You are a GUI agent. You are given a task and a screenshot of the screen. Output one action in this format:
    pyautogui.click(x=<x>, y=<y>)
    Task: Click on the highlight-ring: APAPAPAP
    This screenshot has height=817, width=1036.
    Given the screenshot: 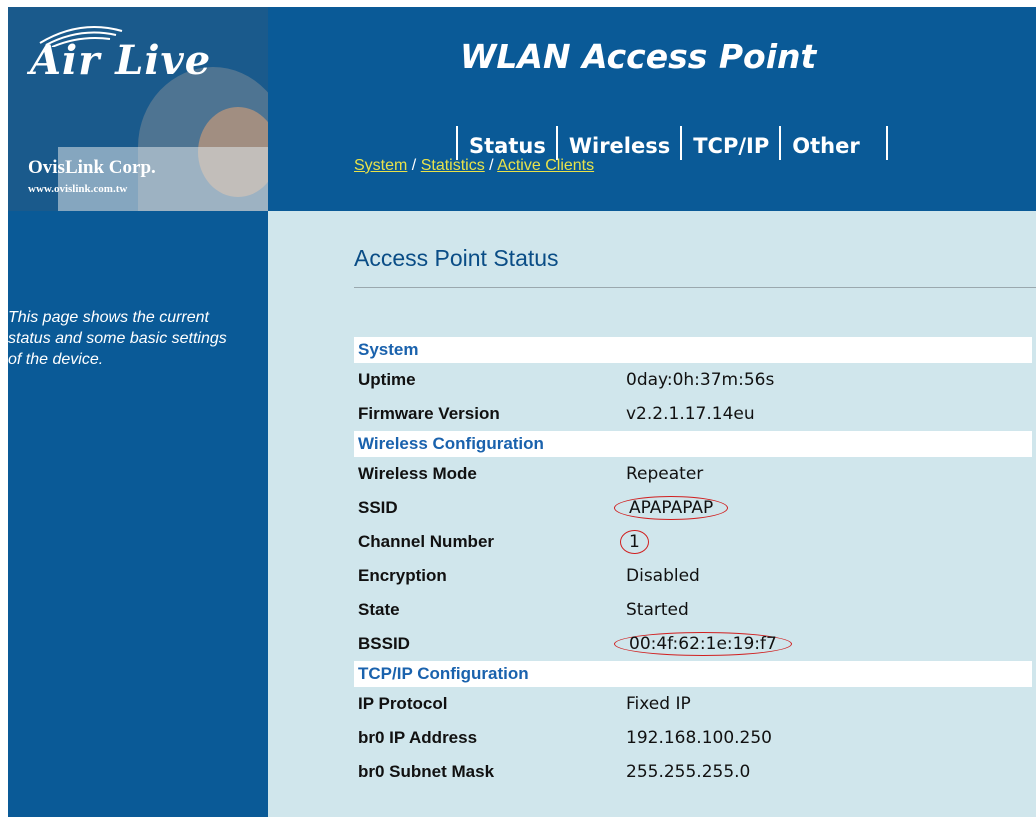 What is the action you would take?
    pyautogui.click(x=671, y=508)
    